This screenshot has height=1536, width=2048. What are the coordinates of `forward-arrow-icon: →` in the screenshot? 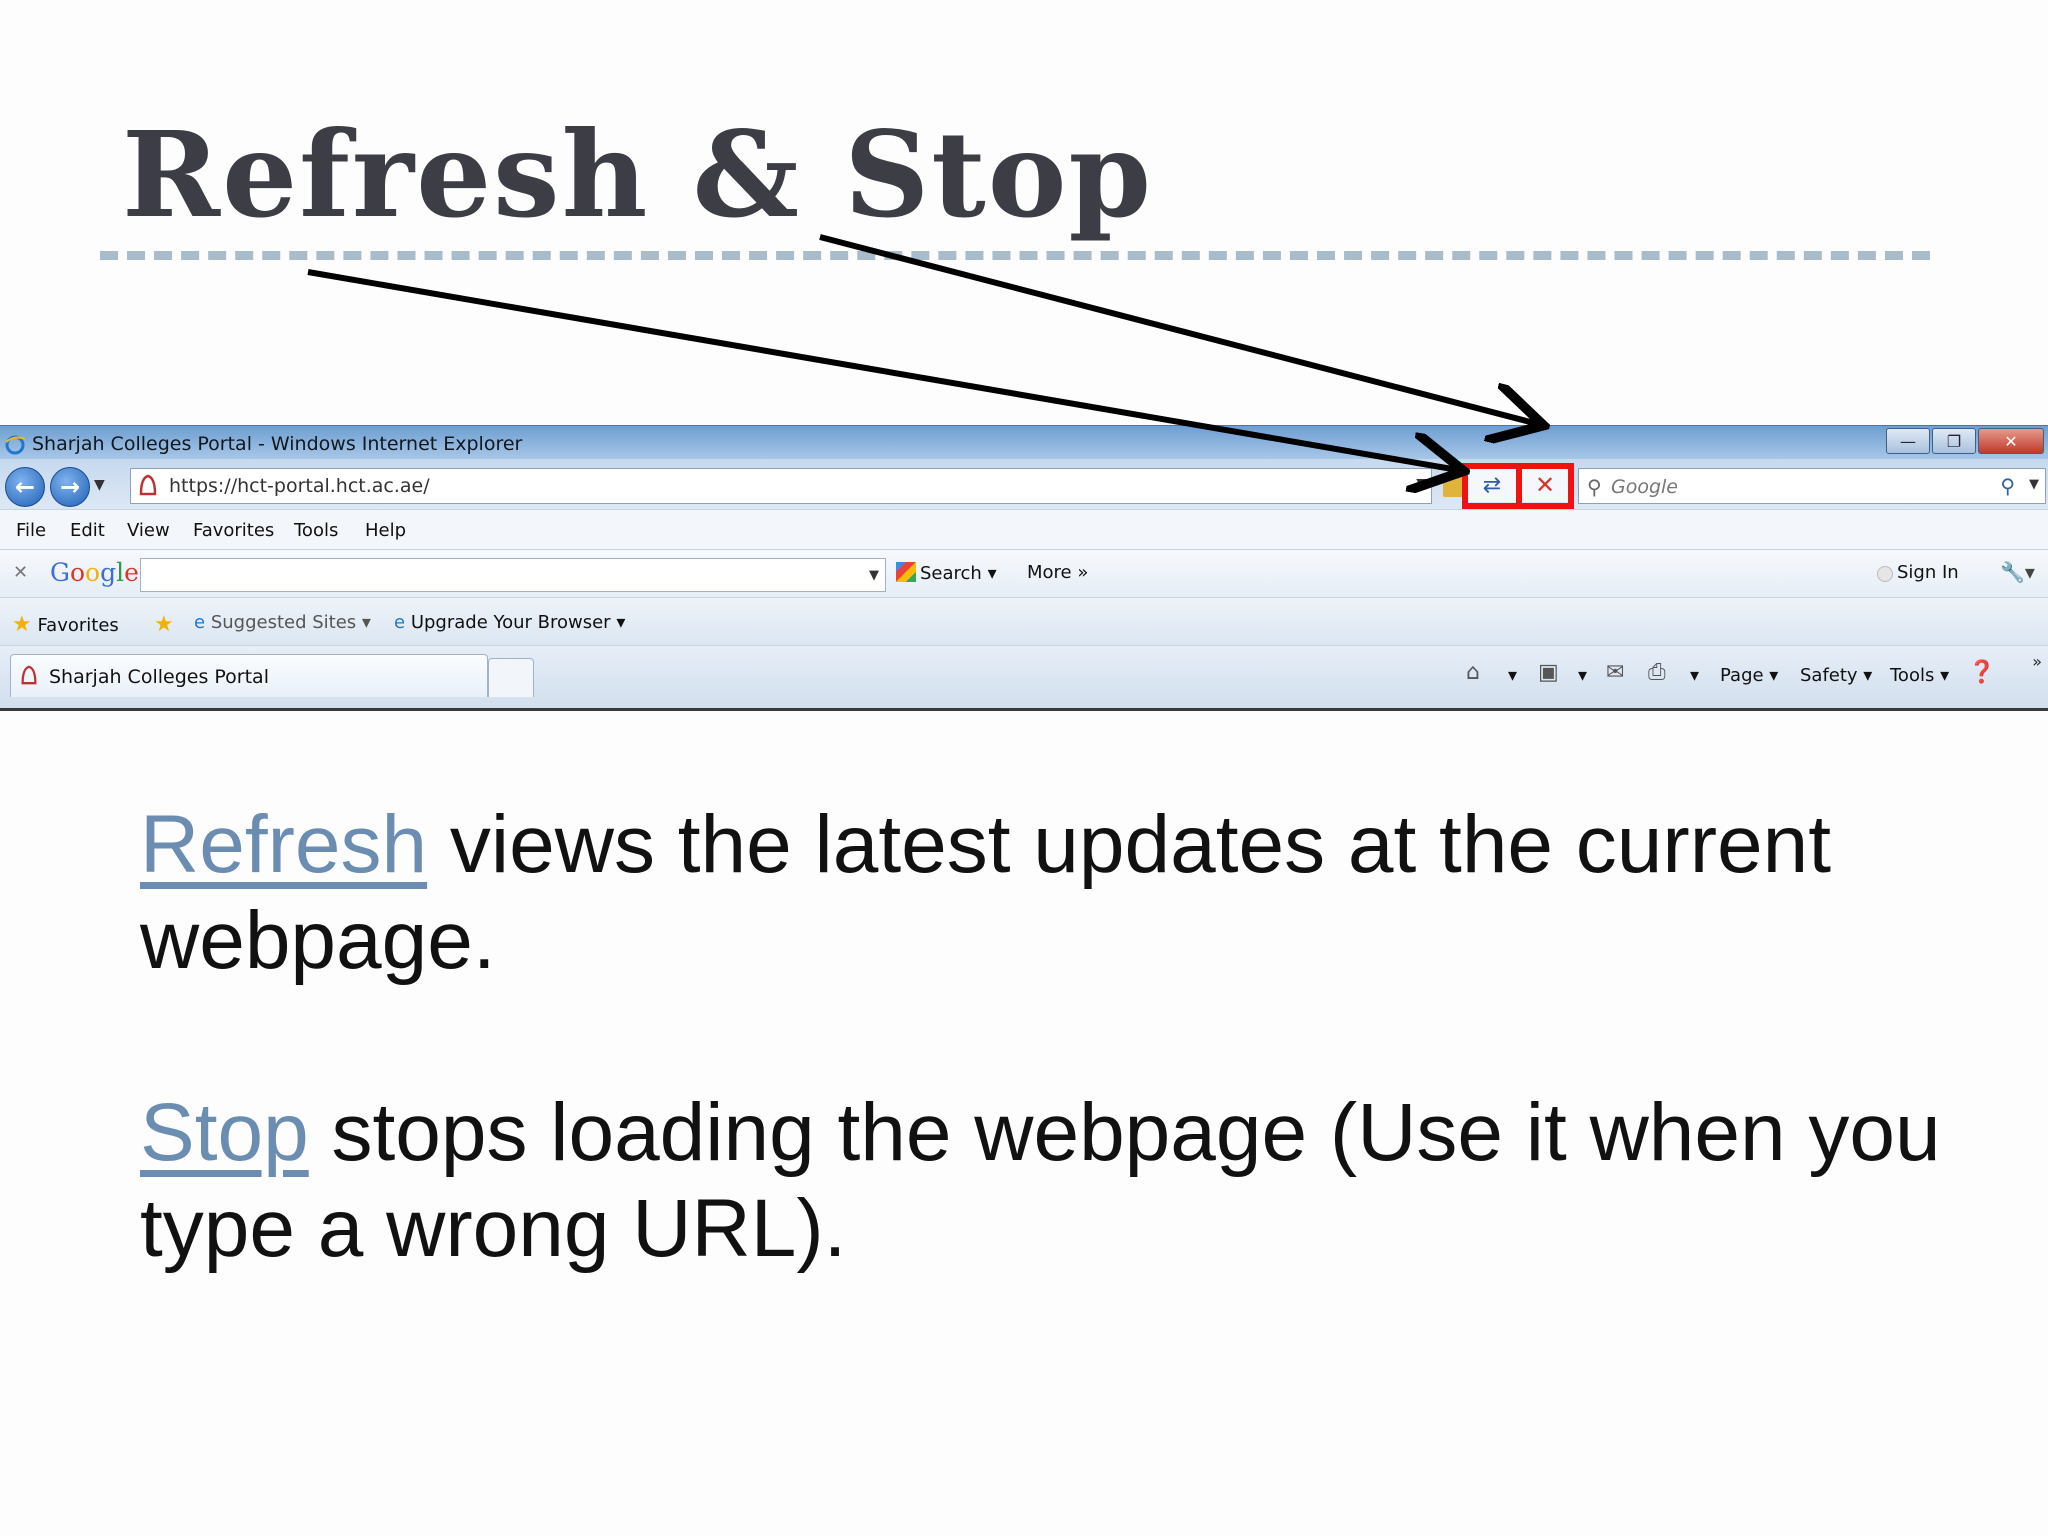 It's located at (70, 487).